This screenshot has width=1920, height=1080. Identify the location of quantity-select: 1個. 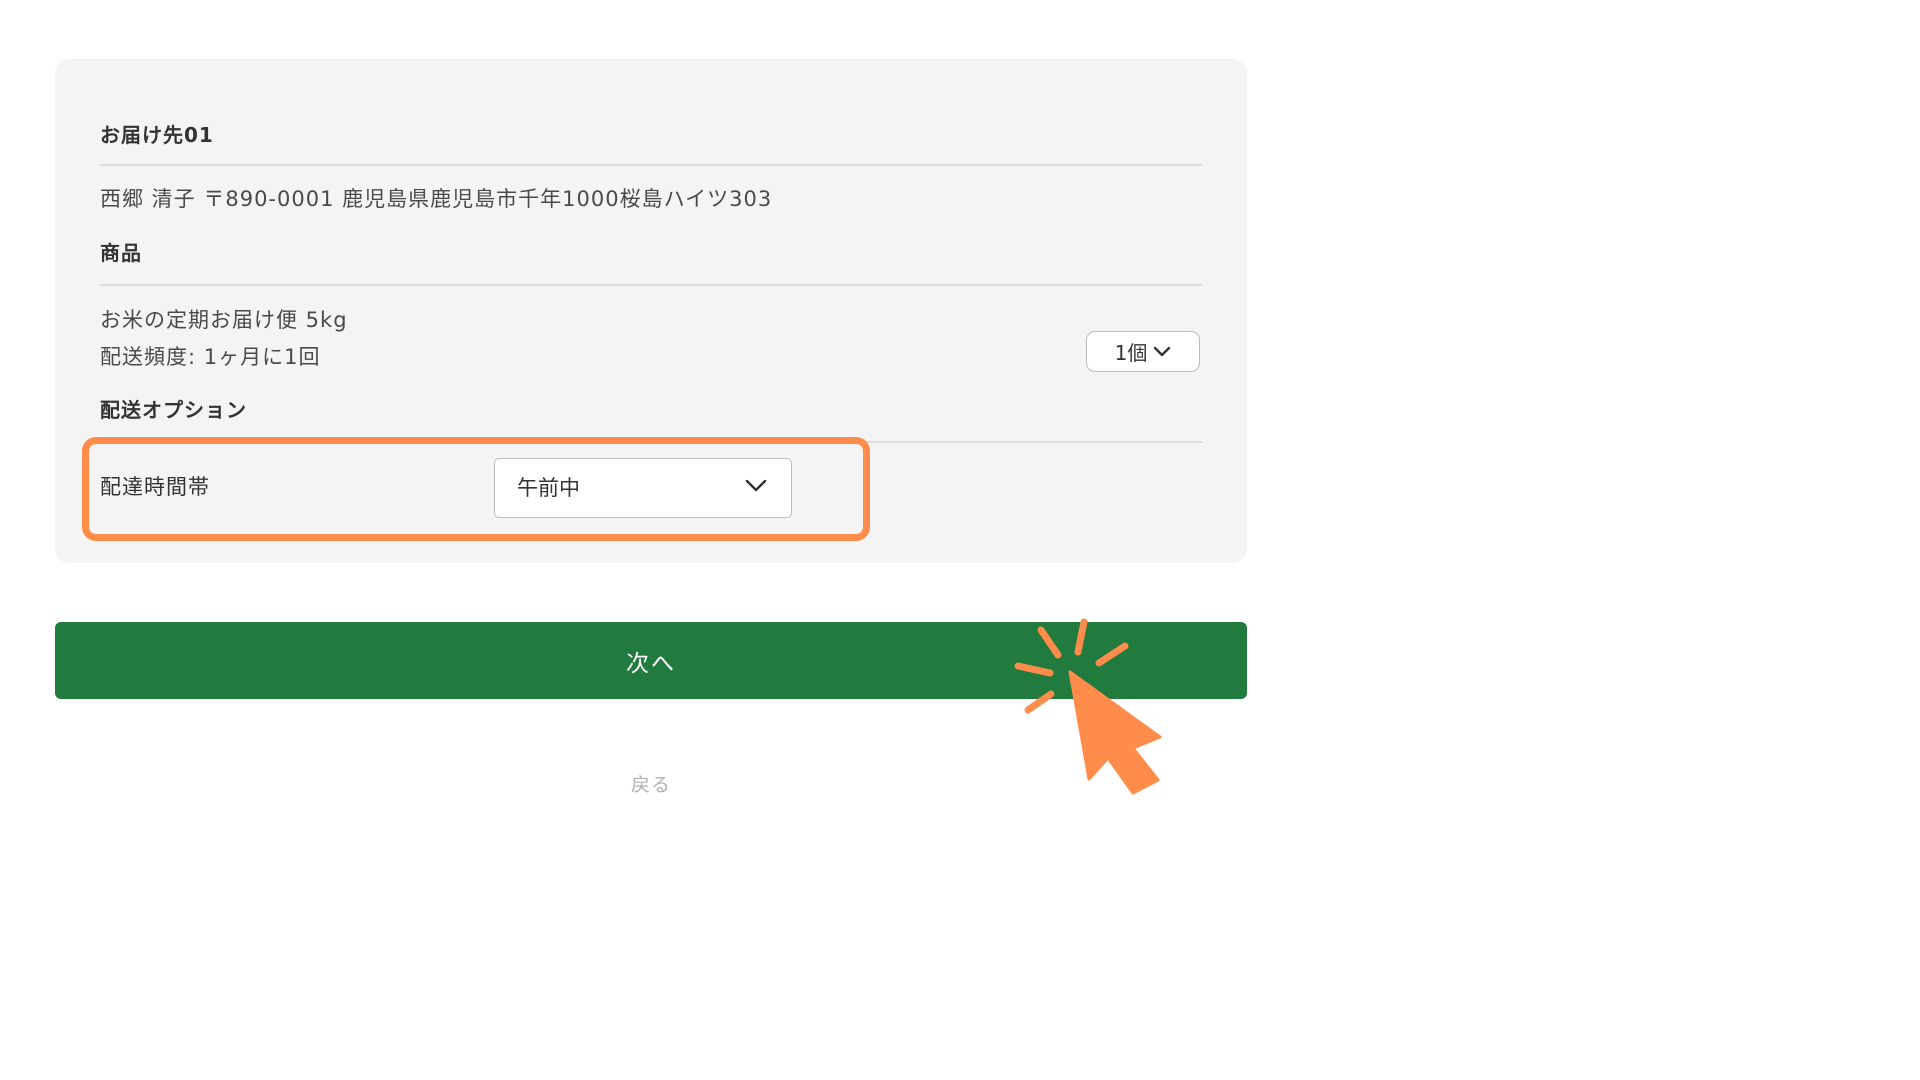
(1143, 351).